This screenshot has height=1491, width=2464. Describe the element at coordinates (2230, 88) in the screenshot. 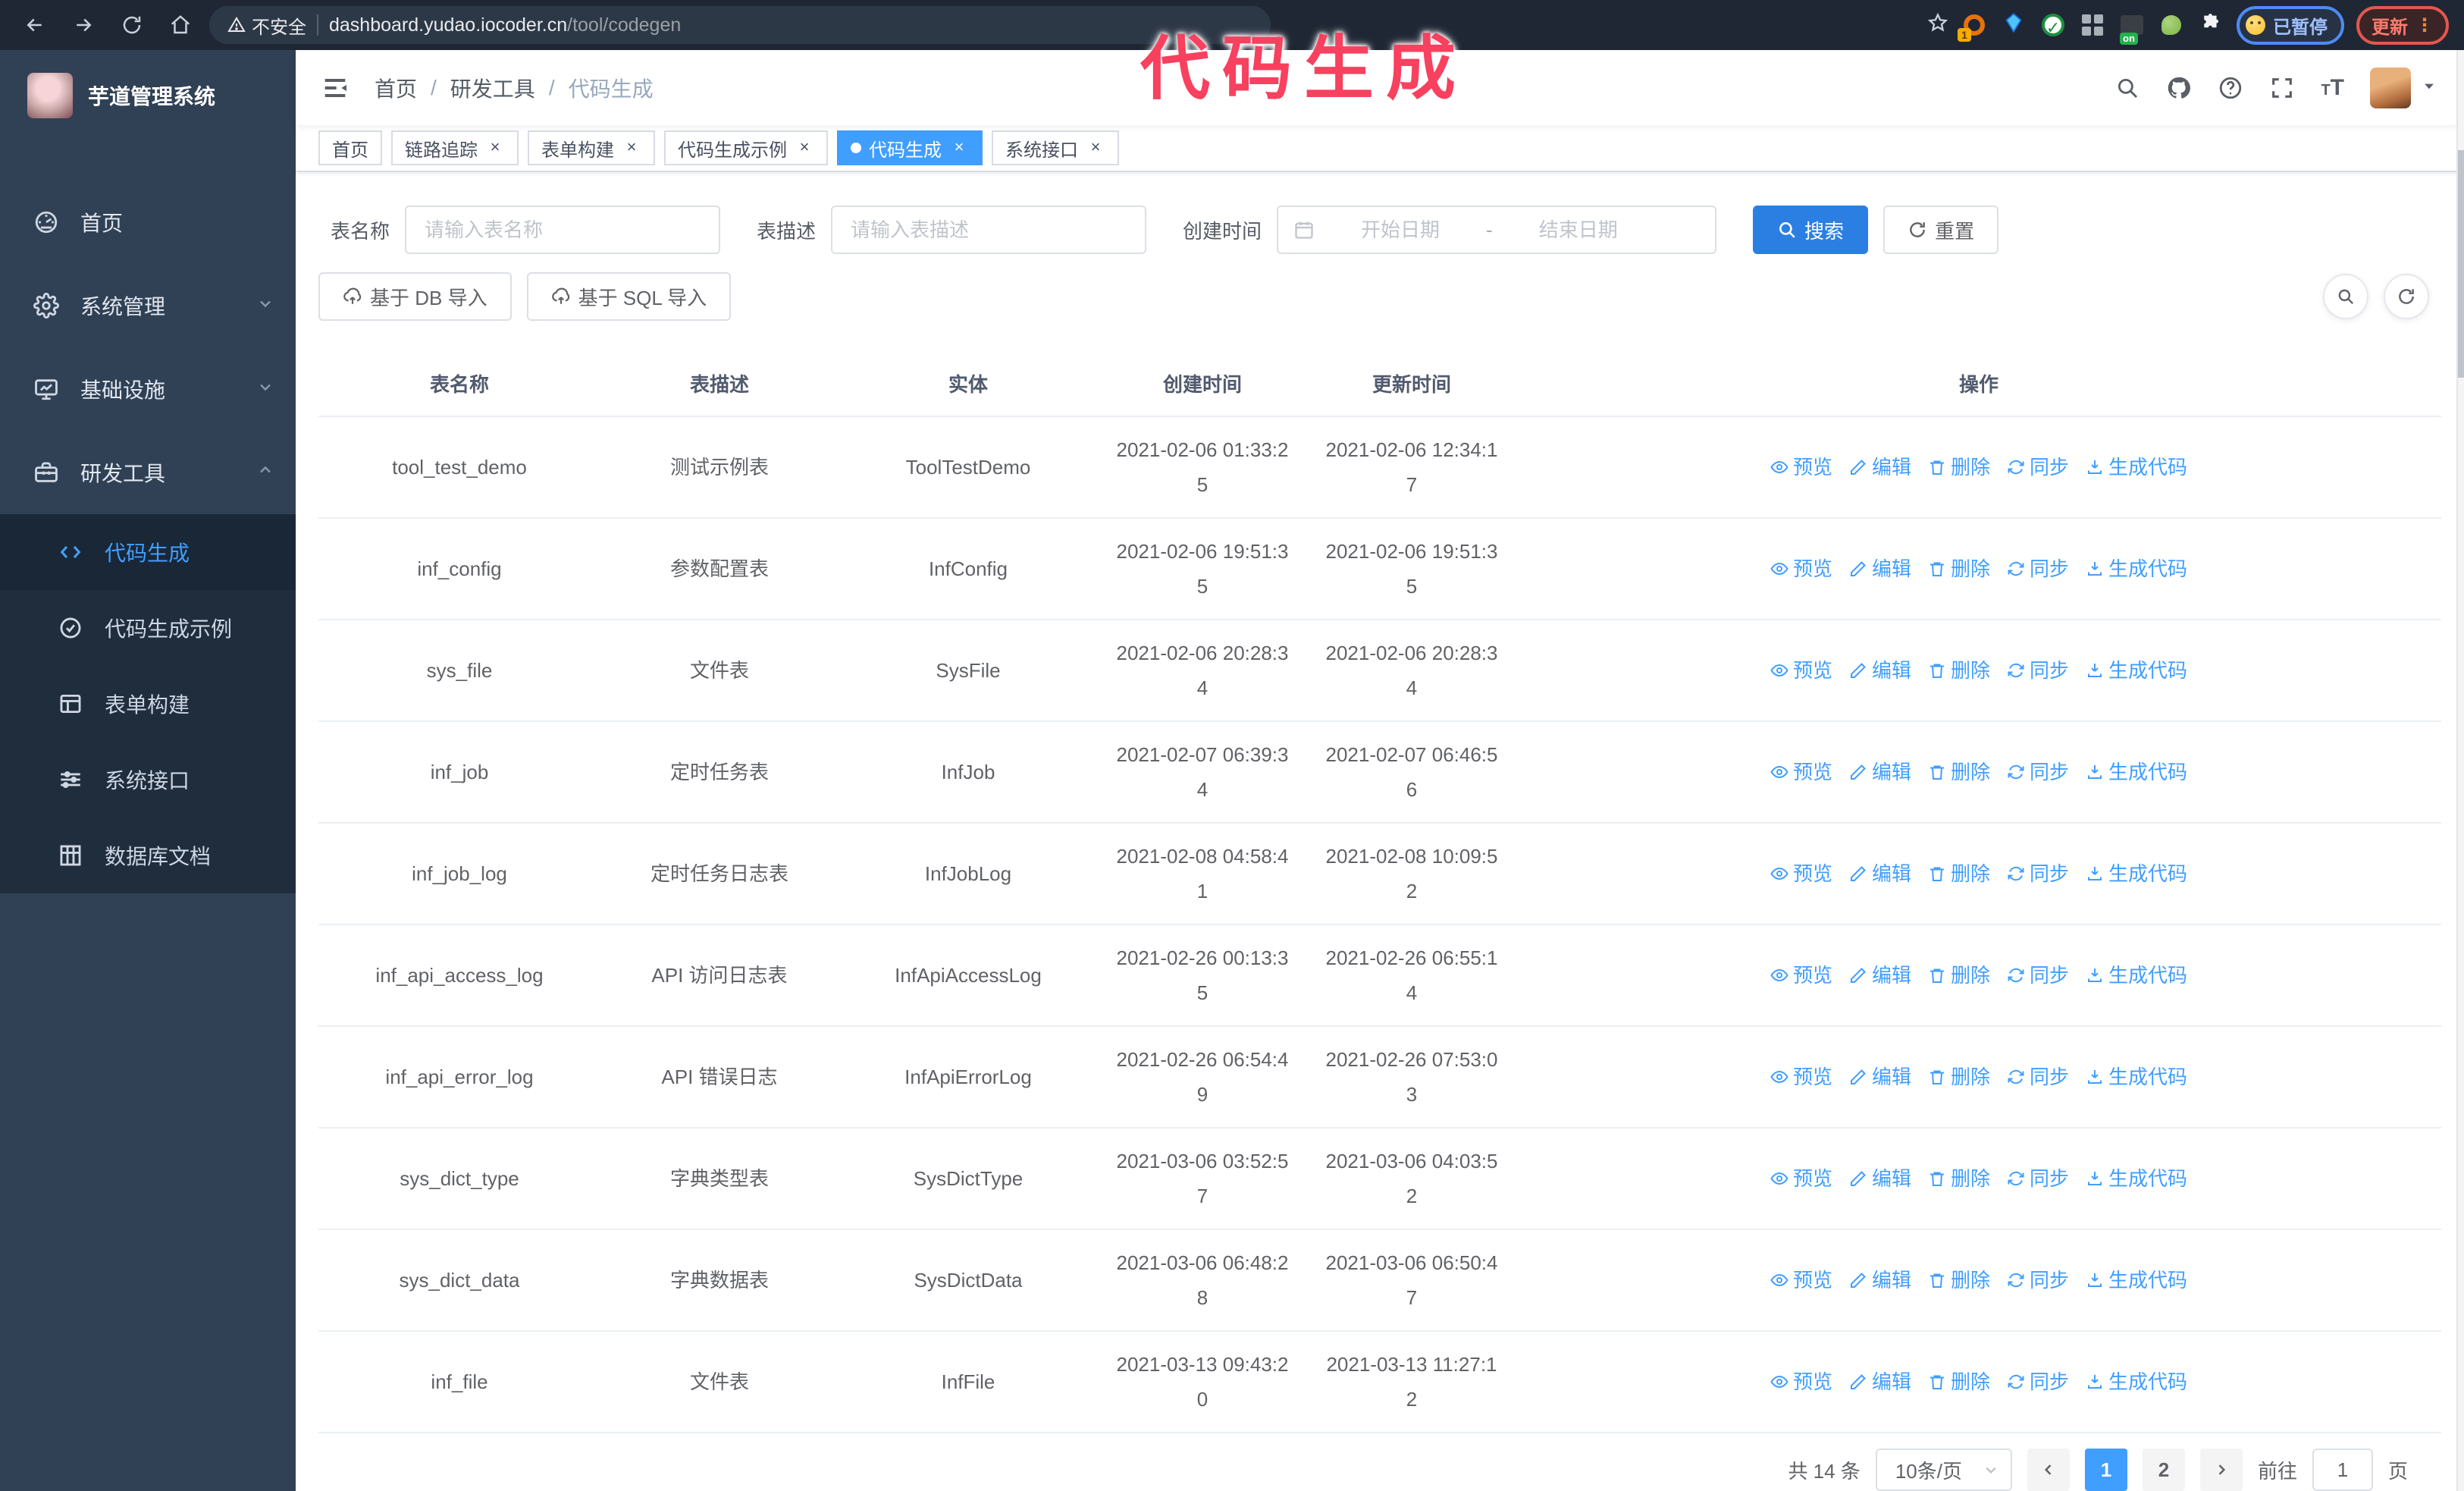

I see `help-icon` at that location.